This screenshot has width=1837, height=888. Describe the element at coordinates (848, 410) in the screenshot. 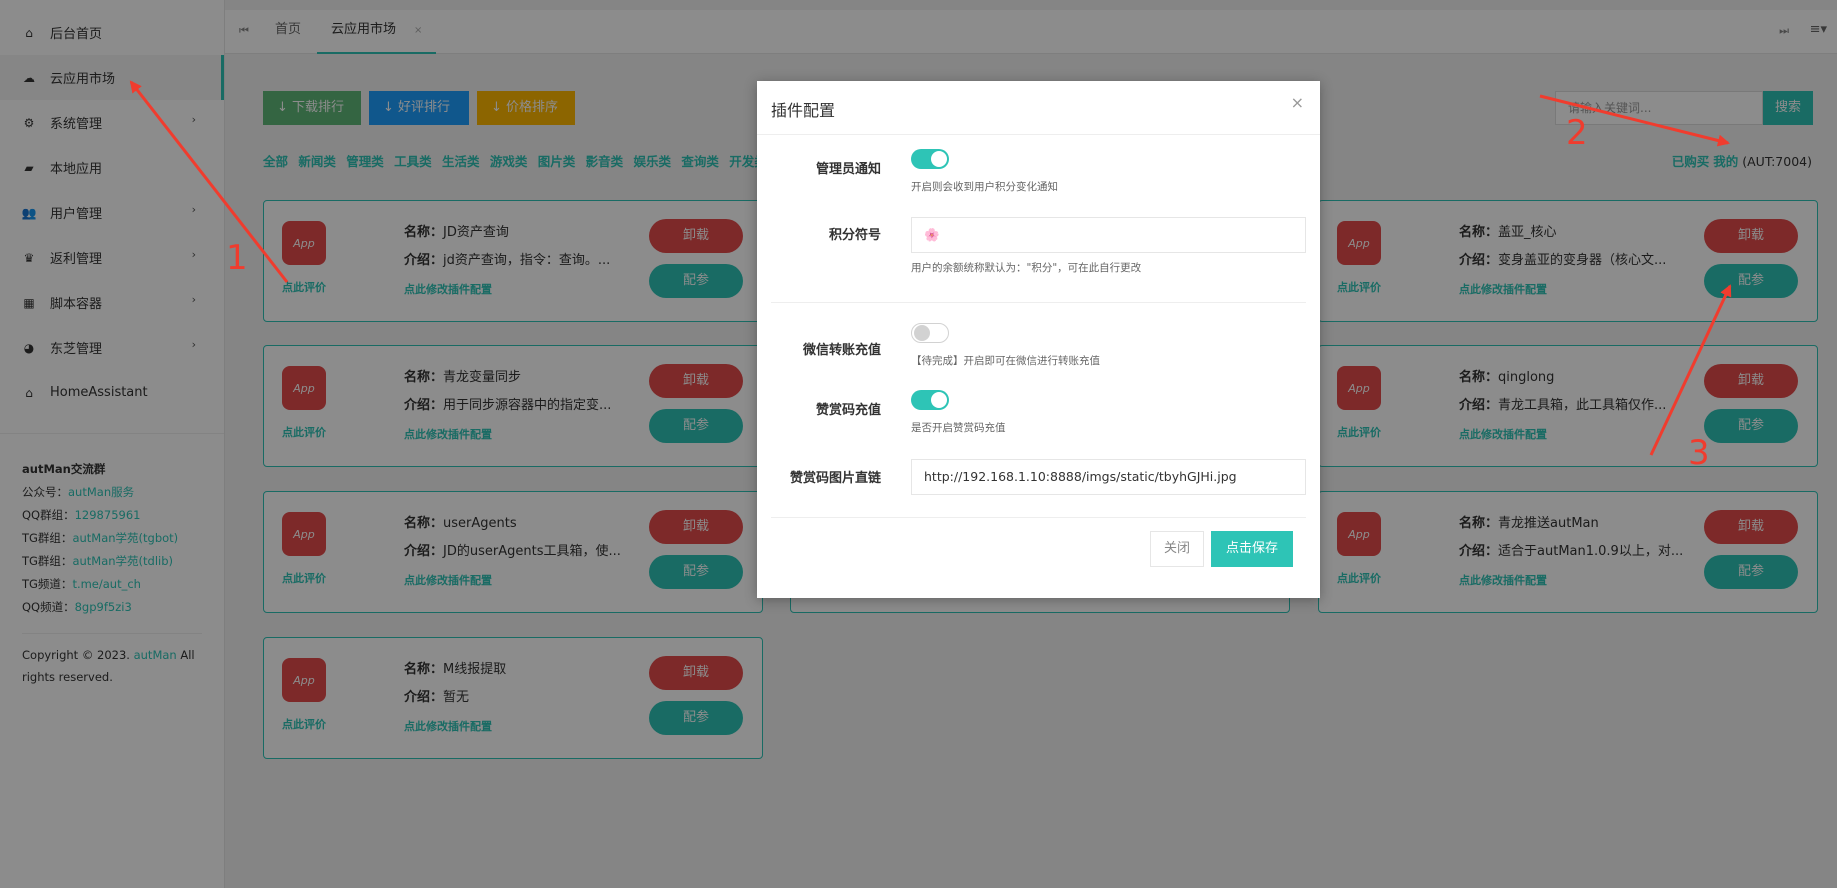

I see `reward-code-label: 赞赏码充值` at that location.